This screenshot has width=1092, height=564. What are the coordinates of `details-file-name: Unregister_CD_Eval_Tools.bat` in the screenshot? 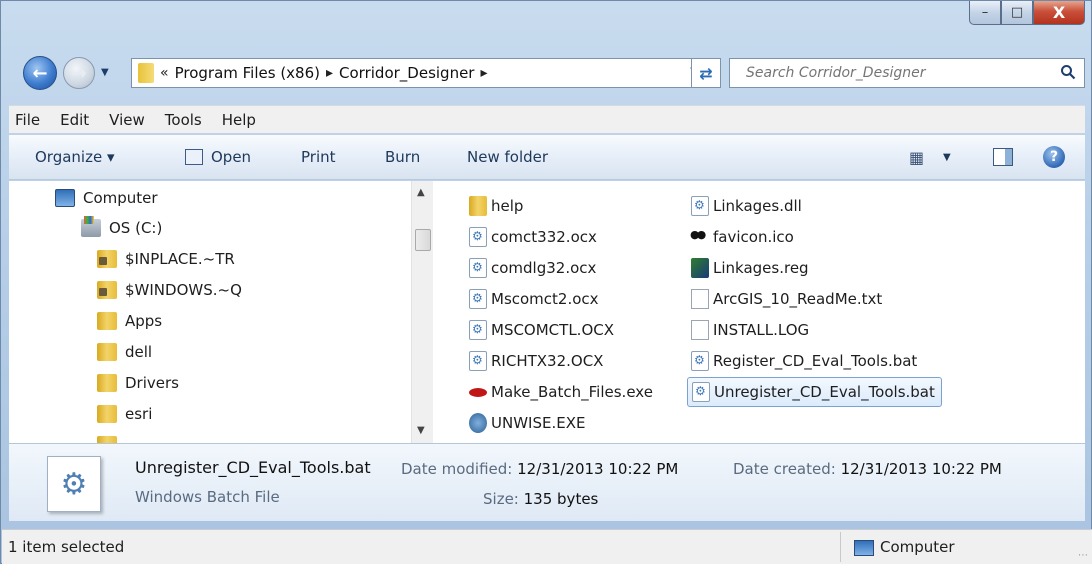 It's located at (253, 467).